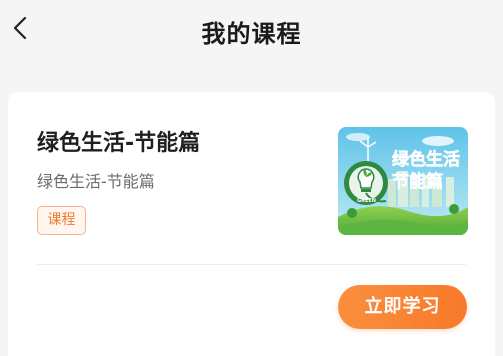  Describe the element at coordinates (61, 220) in the screenshot. I see `course-type-tag: 课程` at that location.